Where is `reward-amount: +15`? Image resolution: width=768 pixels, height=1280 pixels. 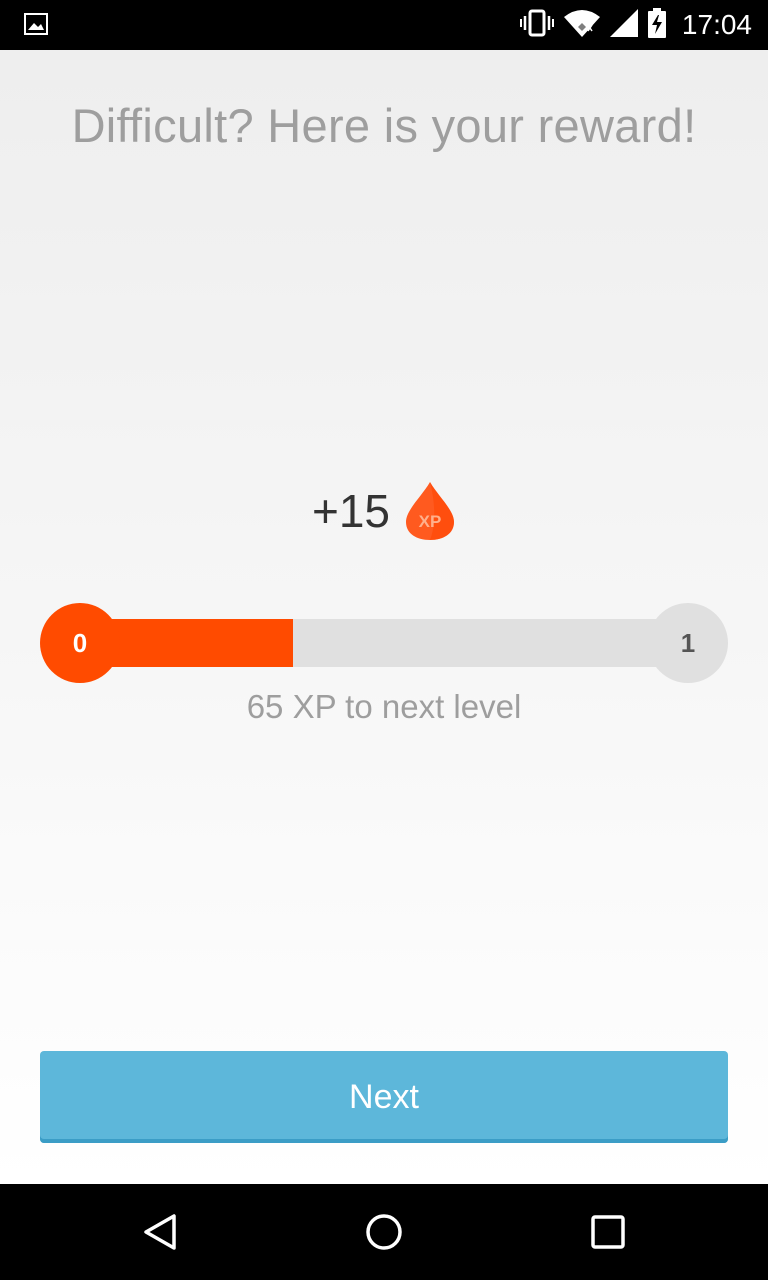 reward-amount: +15 is located at coordinates (351, 511).